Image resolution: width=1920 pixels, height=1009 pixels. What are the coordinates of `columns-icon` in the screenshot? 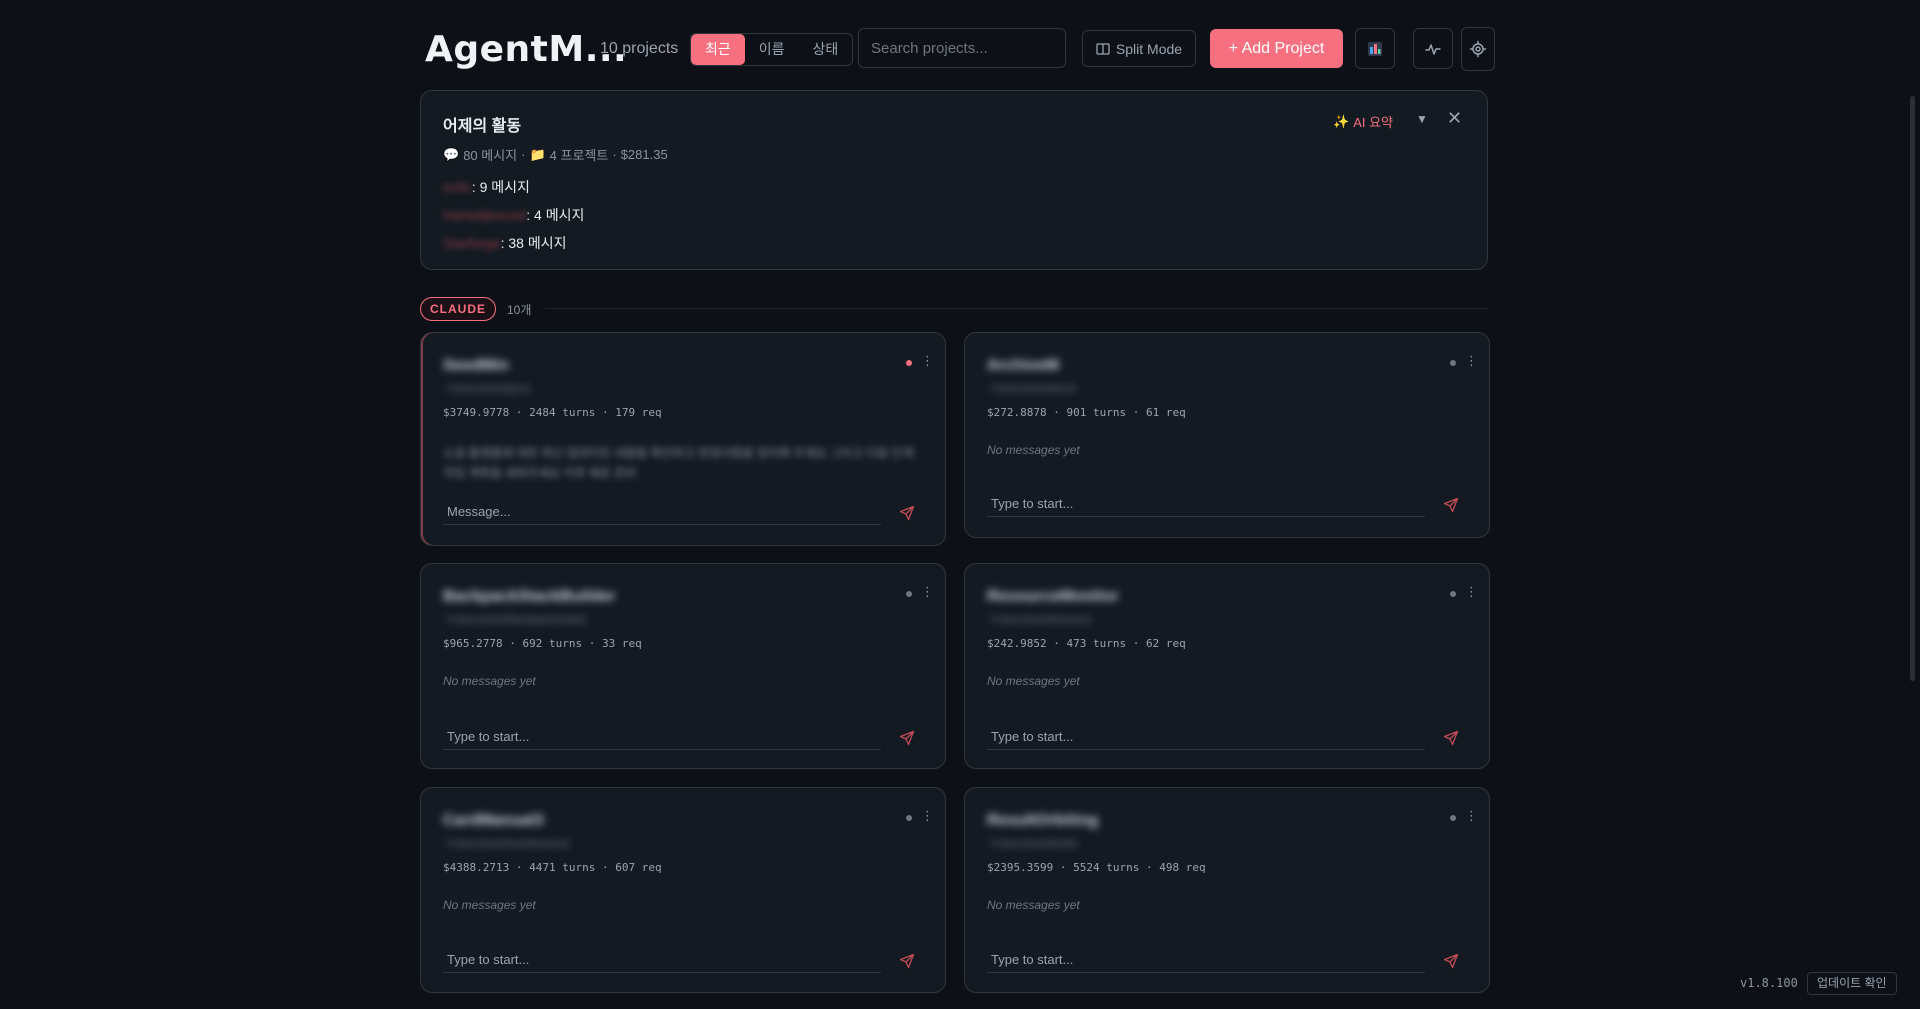 It's located at (1103, 48).